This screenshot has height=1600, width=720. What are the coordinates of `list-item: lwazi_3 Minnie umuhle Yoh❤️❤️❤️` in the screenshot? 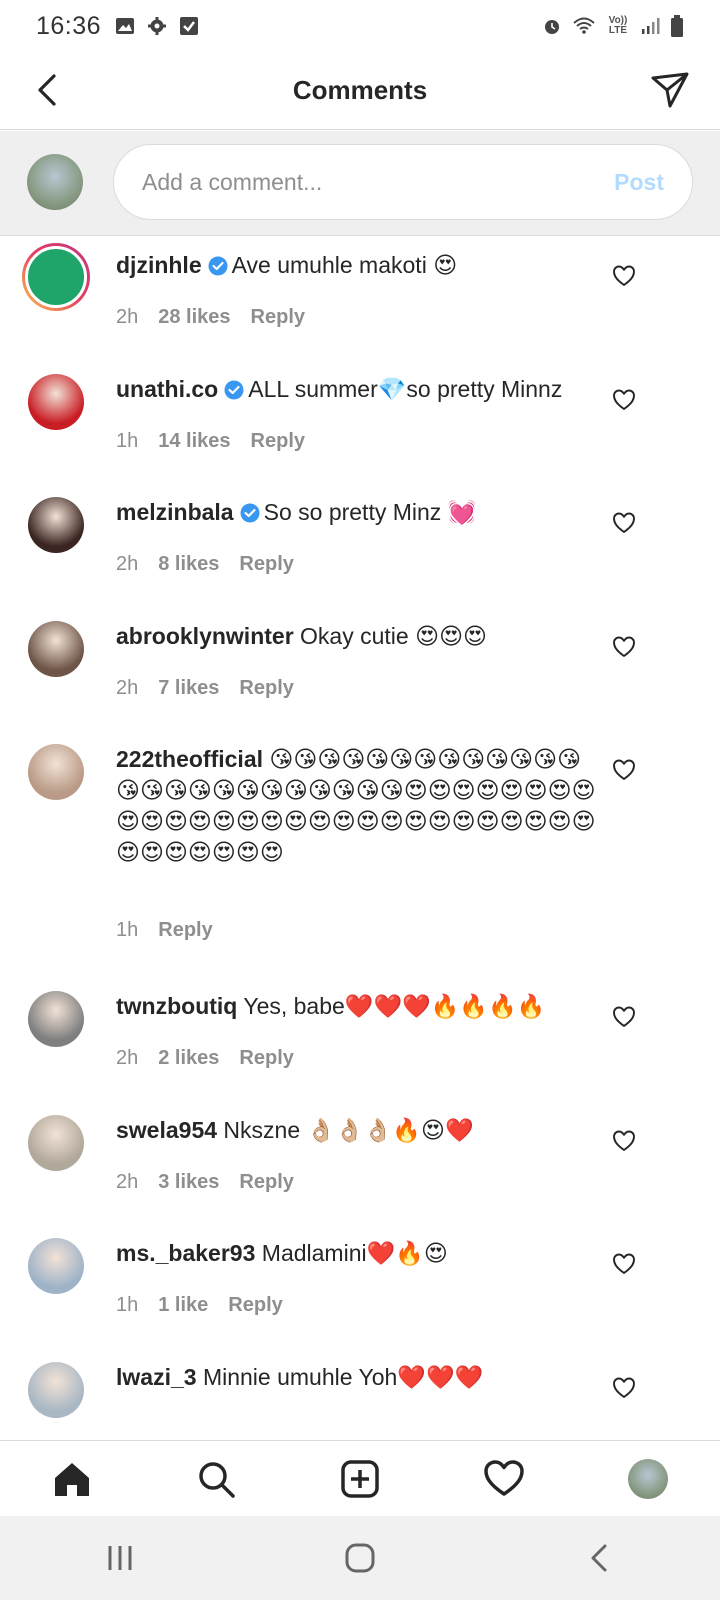 It's located at (360, 1396).